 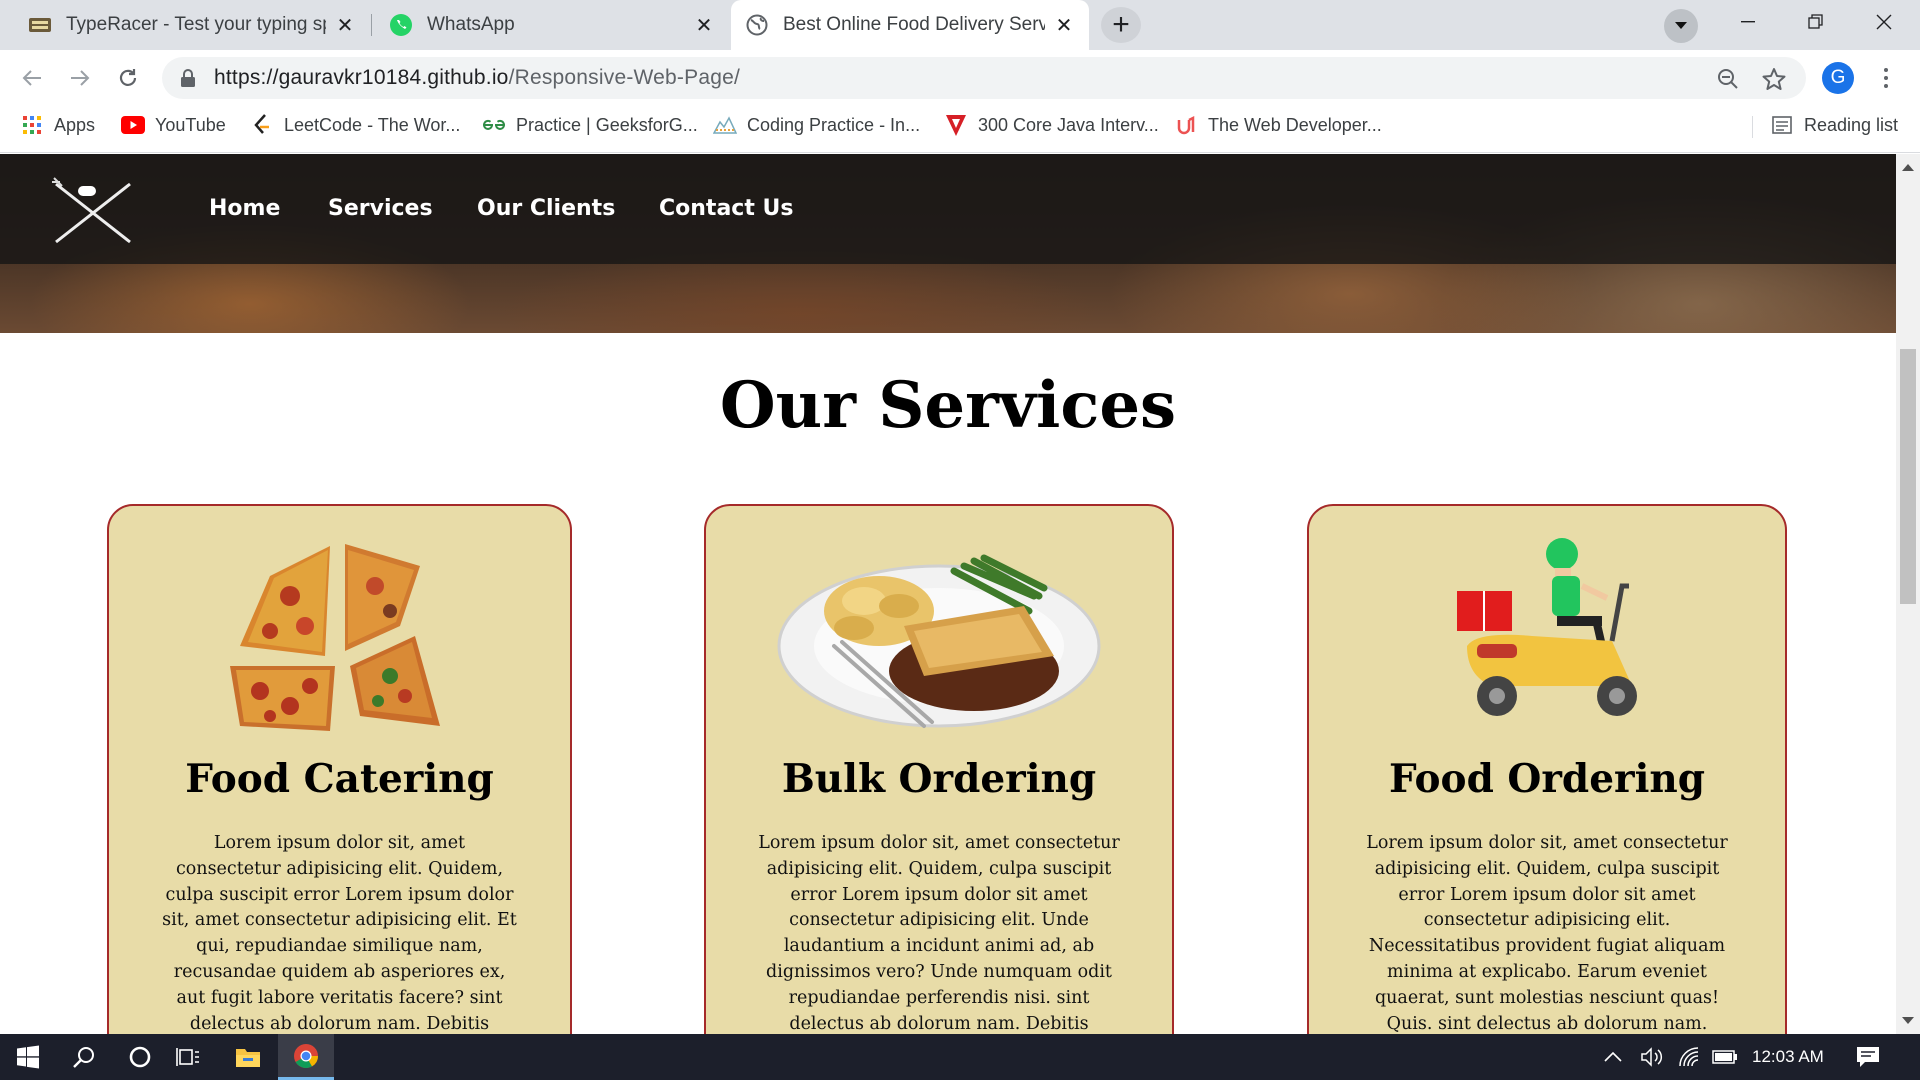 I want to click on reading-list-label: Reading list, so click(x=1851, y=124).